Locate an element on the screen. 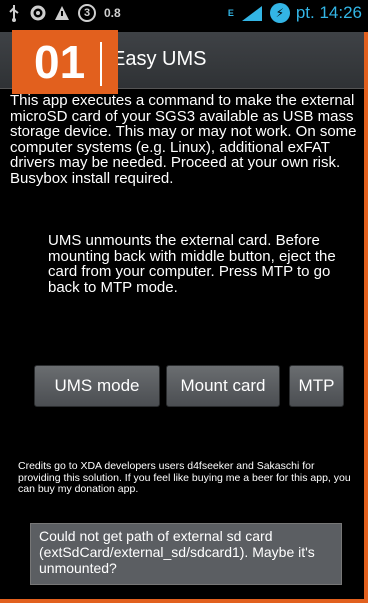 The image size is (368, 603). alert-icon is located at coordinates (62, 13).